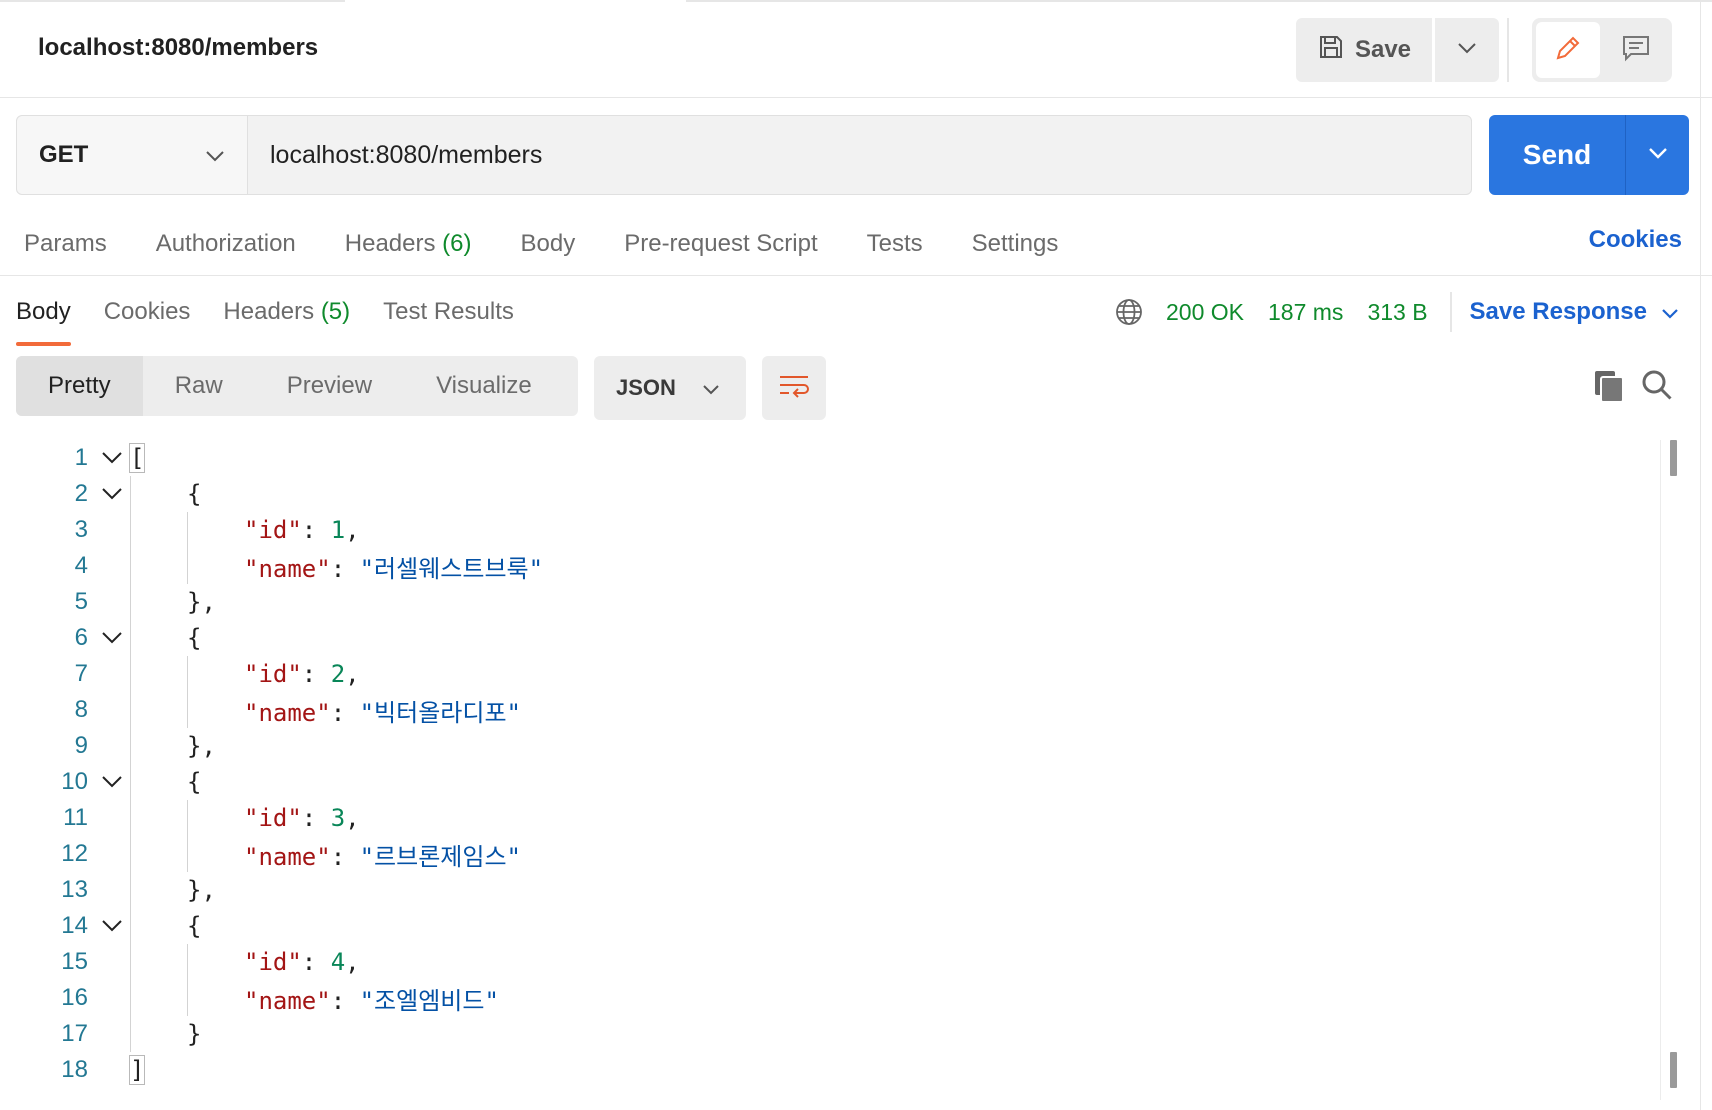 This screenshot has height=1110, width=1712. What do you see at coordinates (178, 48) in the screenshot?
I see `request-title: localhost:8080/members` at bounding box center [178, 48].